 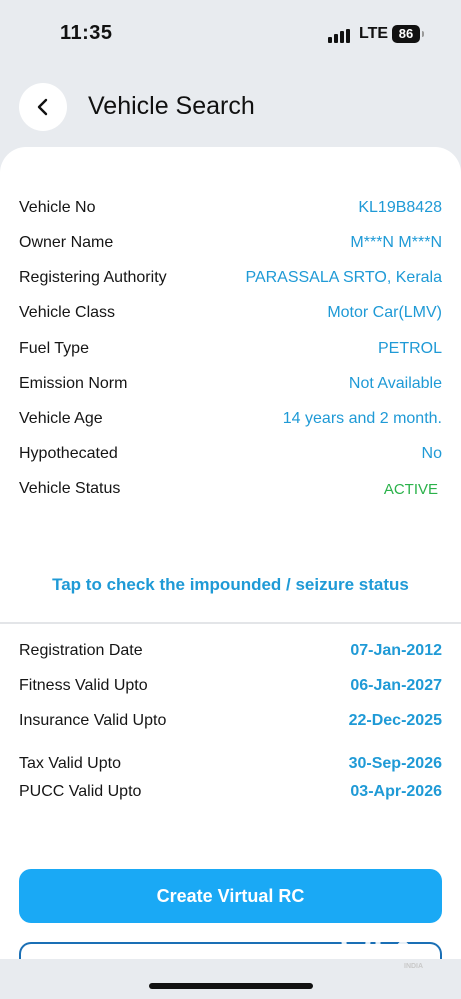 I want to click on validity-label: Insurance Valid Upto, so click(x=93, y=720).